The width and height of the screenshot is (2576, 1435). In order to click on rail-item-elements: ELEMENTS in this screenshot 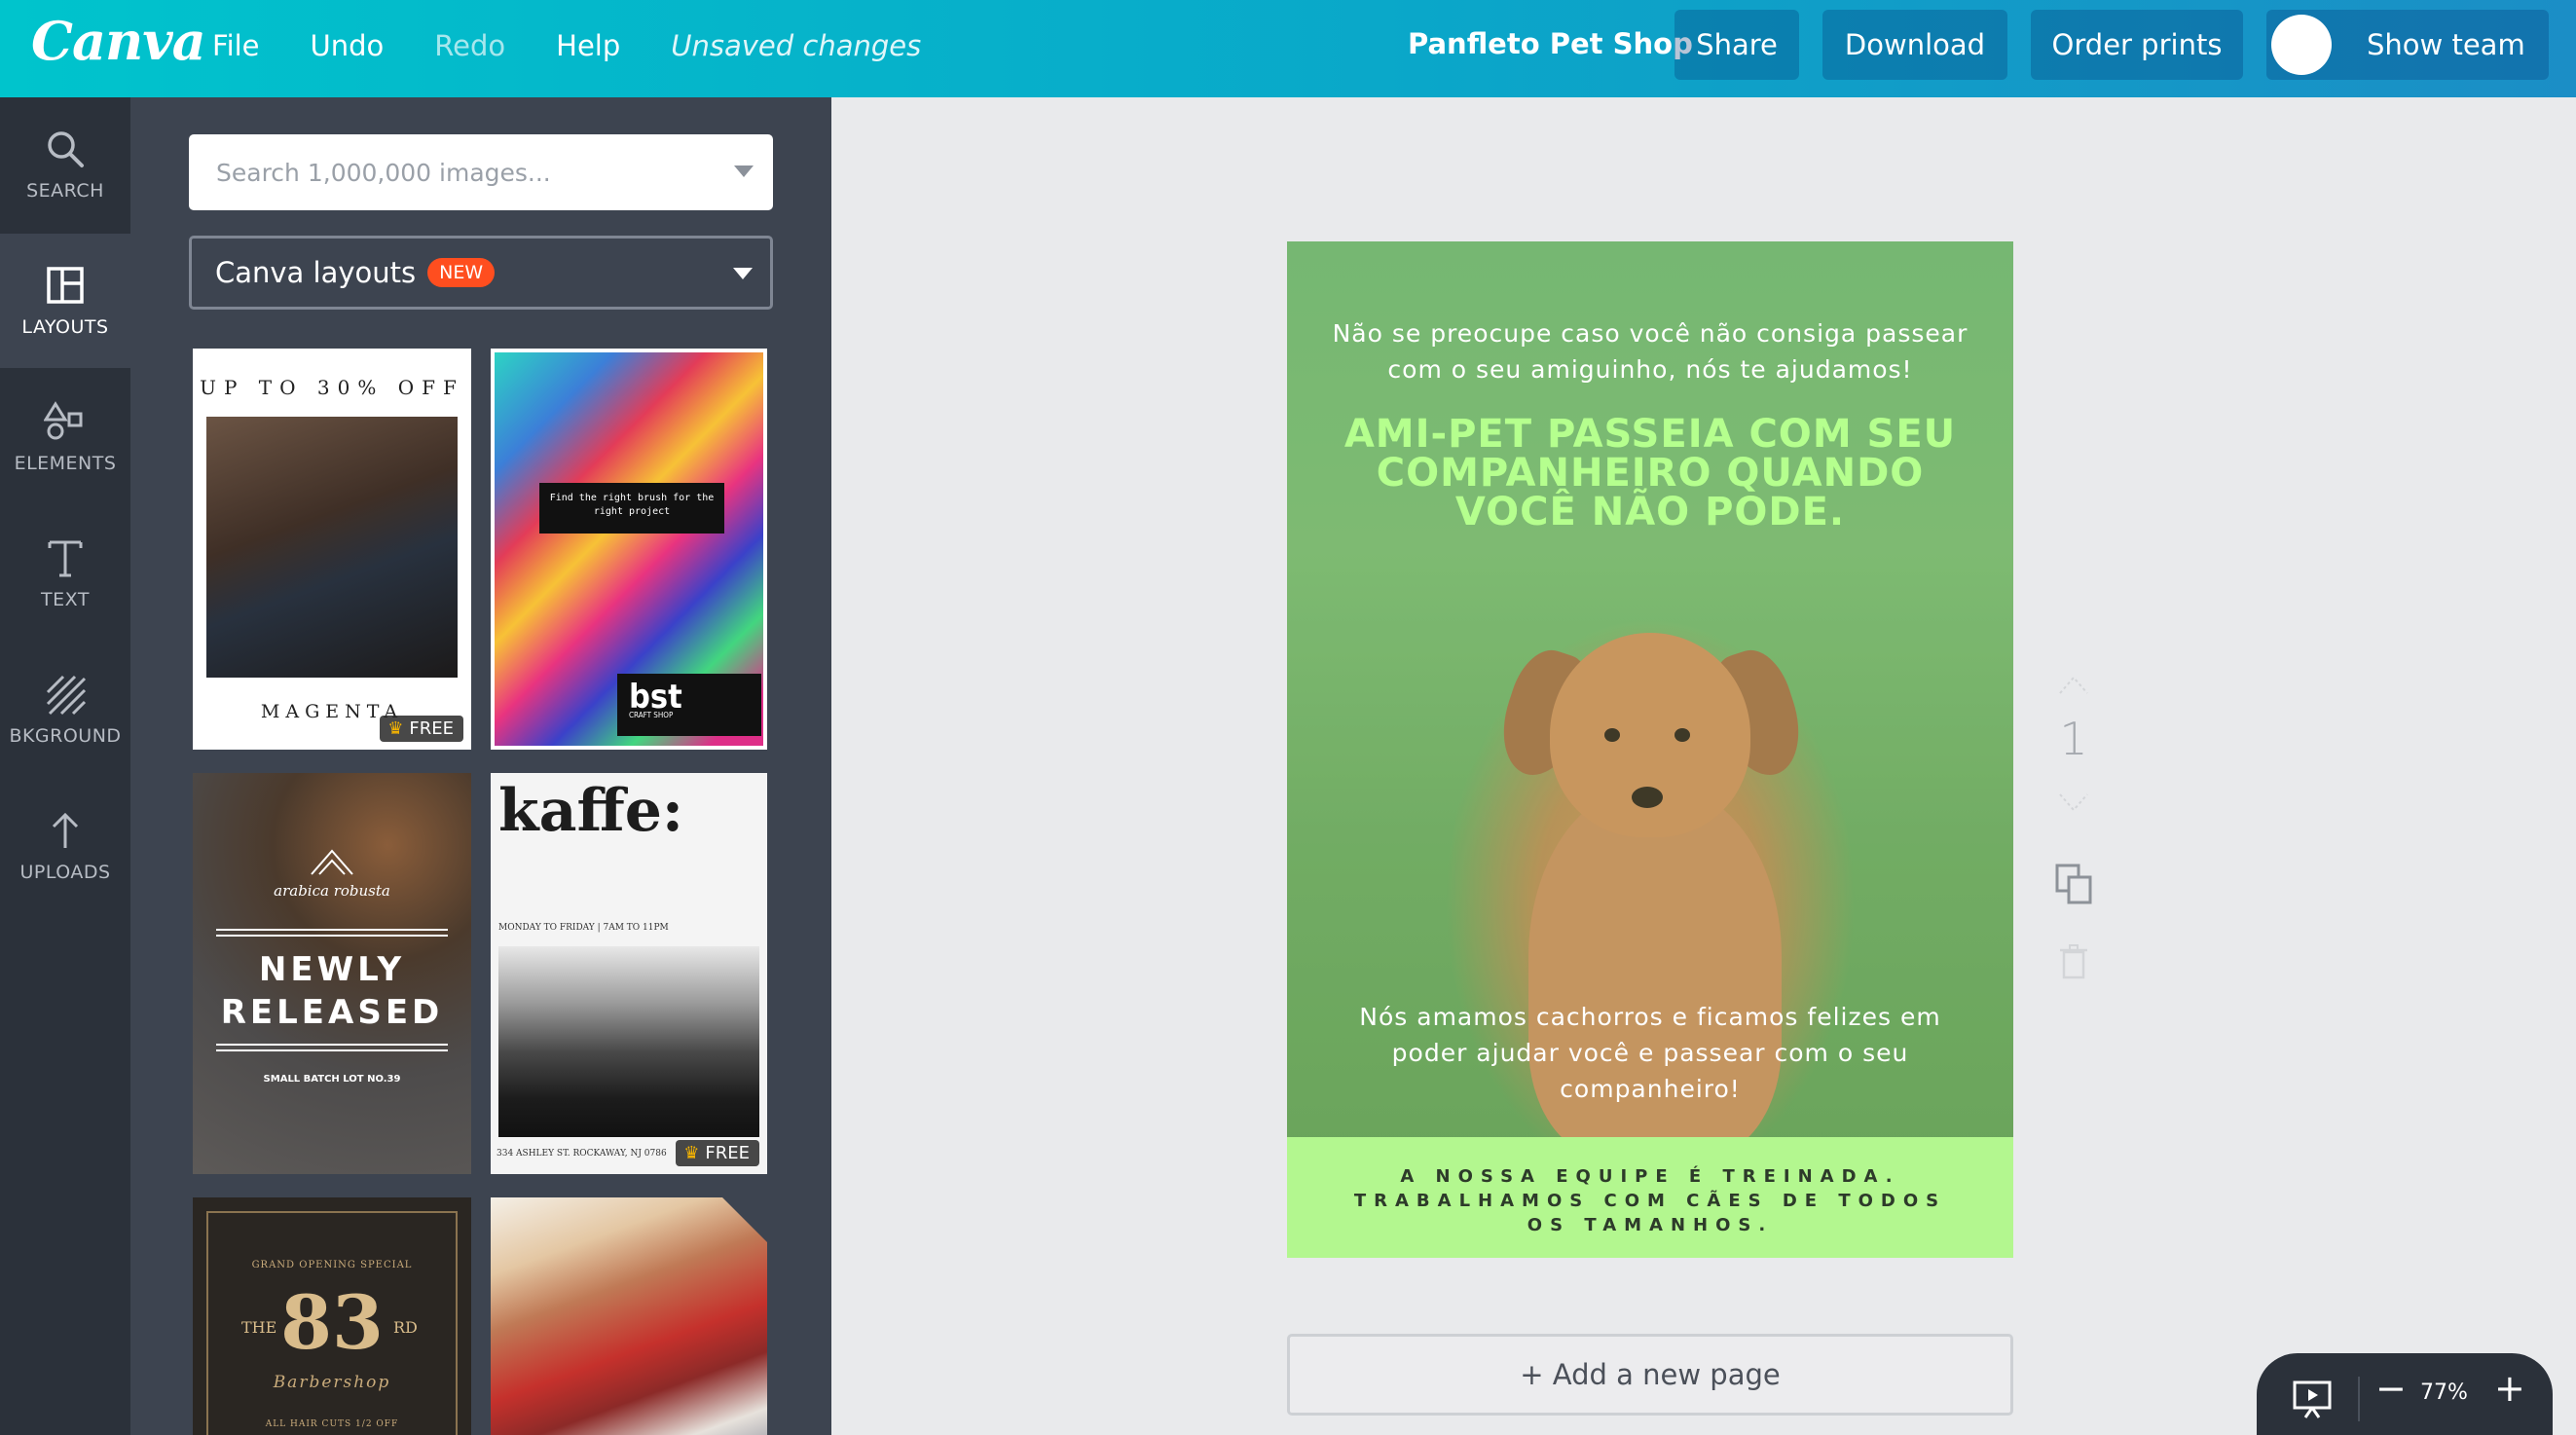, I will do `click(65, 437)`.